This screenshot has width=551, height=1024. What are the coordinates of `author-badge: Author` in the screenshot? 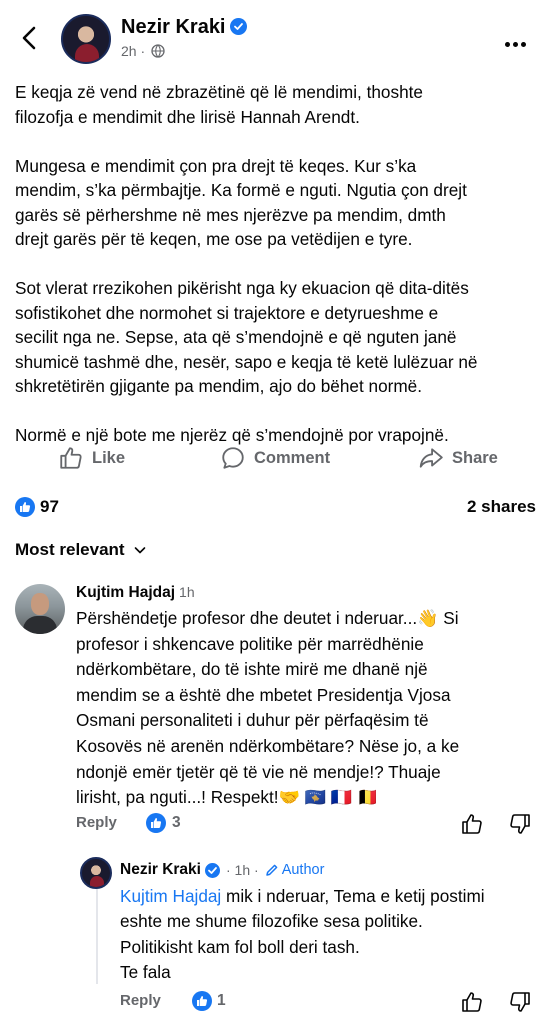 It's located at (295, 870).